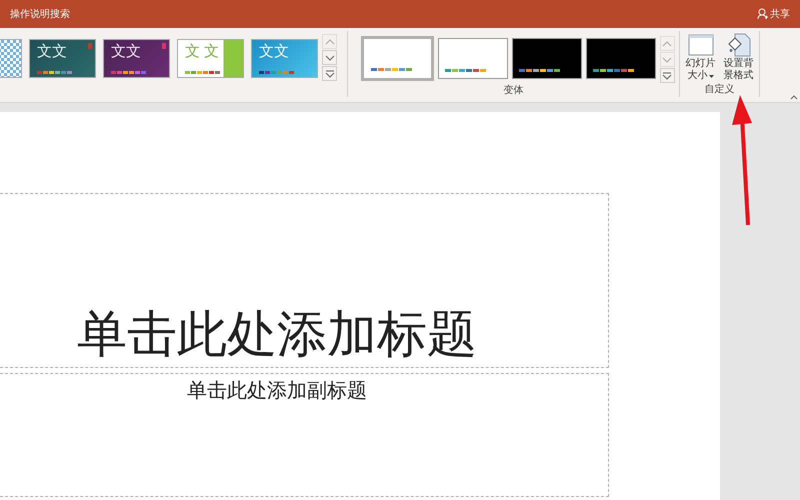 Image resolution: width=800 pixels, height=500 pixels. I want to click on slide-size-button: 幻灯片 大小, so click(701, 57).